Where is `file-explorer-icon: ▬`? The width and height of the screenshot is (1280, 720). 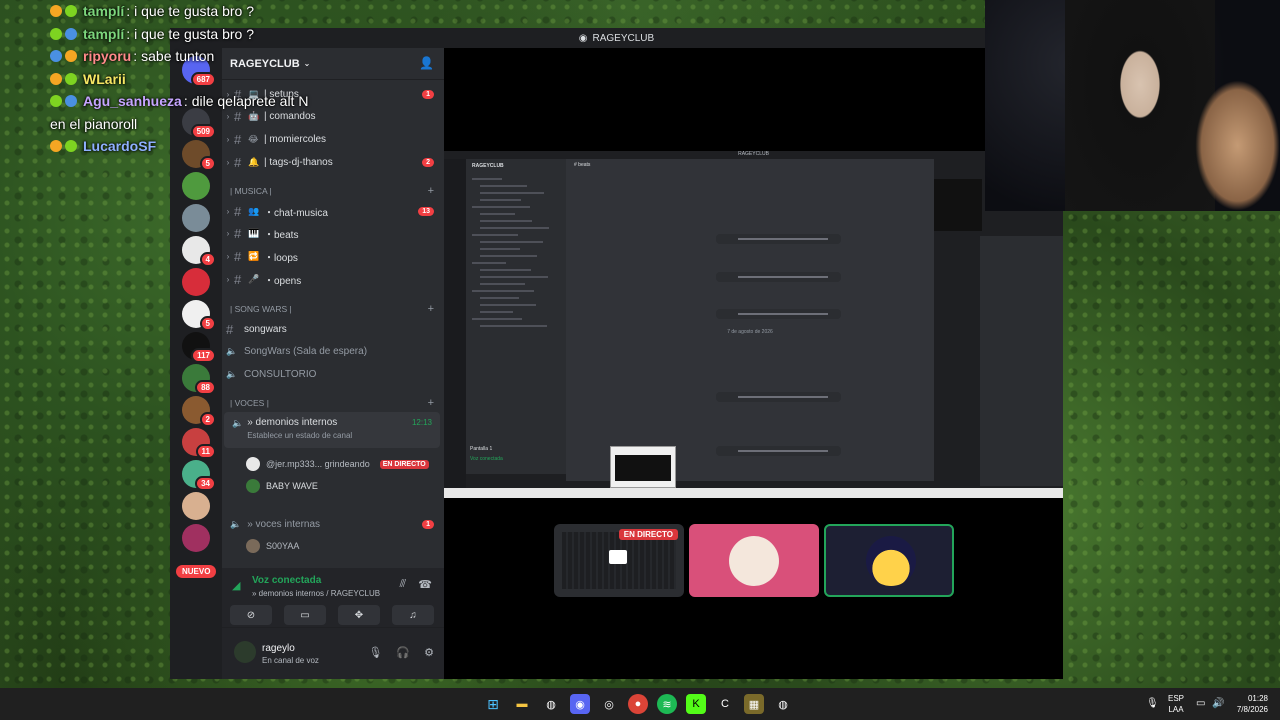 file-explorer-icon: ▬ is located at coordinates (522, 704).